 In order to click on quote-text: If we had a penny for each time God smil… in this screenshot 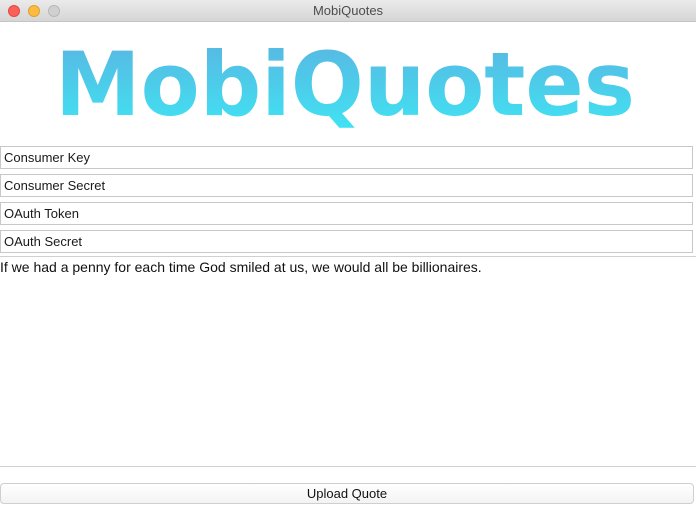, I will do `click(241, 267)`.